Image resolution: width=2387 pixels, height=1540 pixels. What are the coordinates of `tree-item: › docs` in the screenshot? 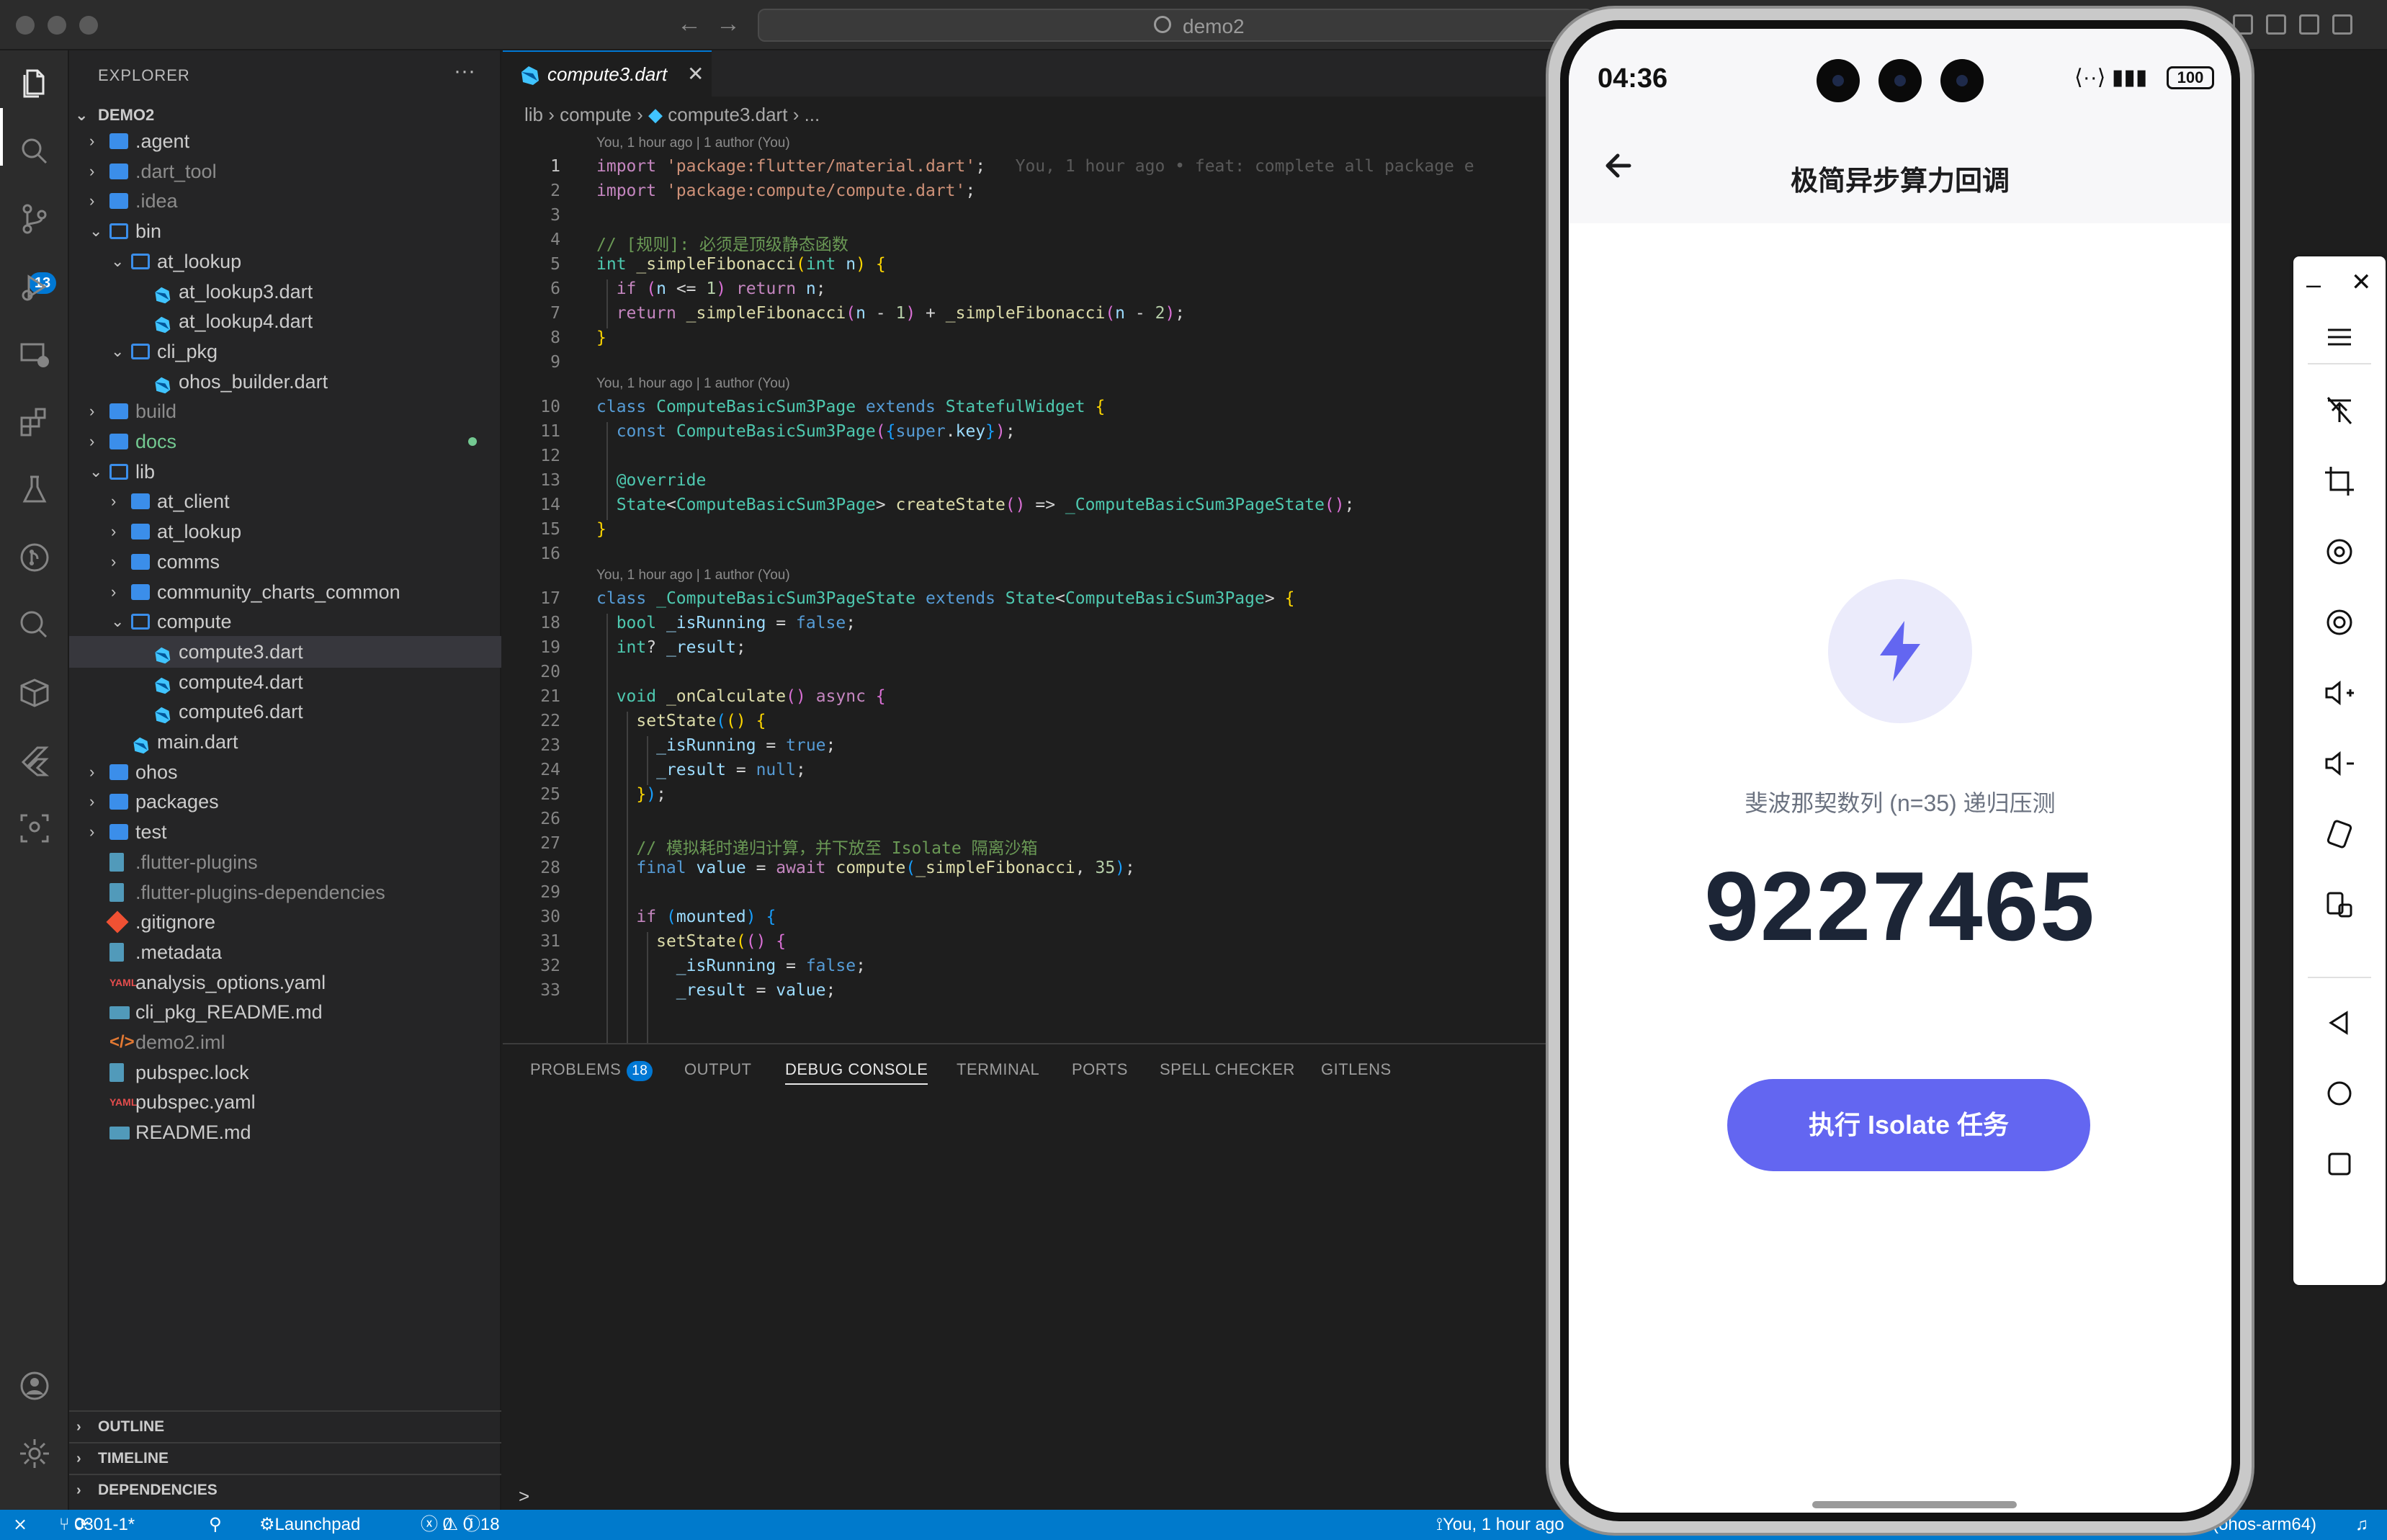 It's located at (285, 441).